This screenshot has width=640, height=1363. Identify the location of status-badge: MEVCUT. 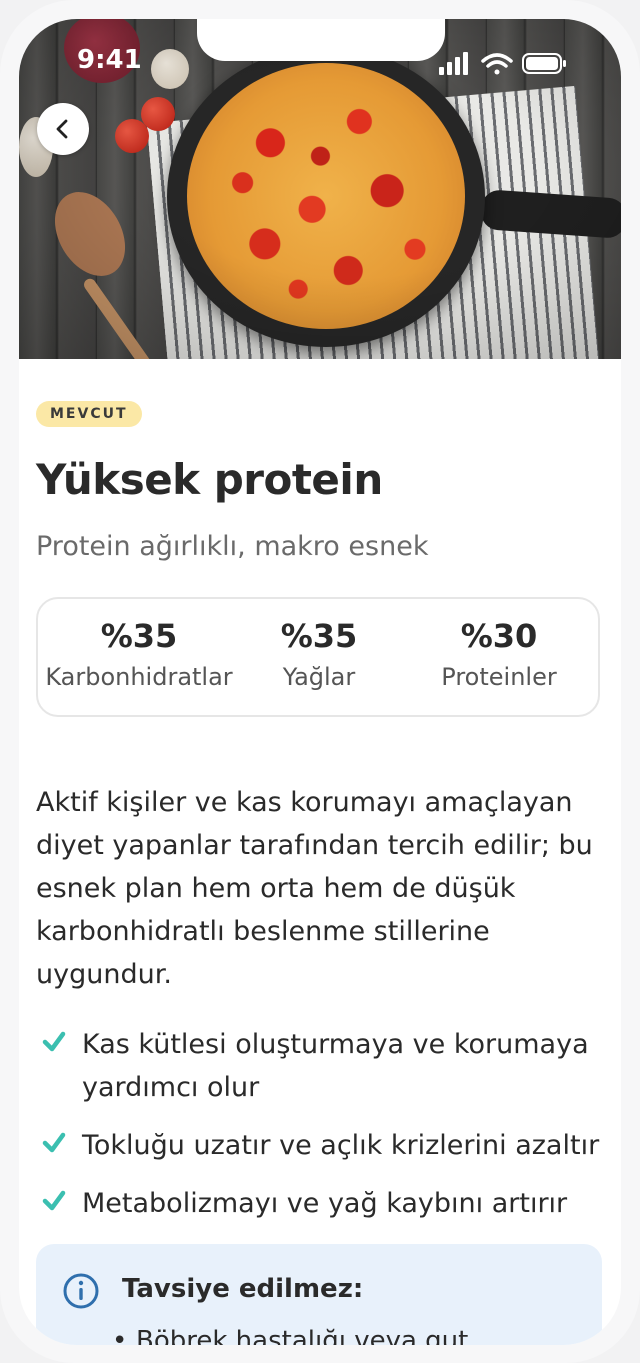
(89, 414).